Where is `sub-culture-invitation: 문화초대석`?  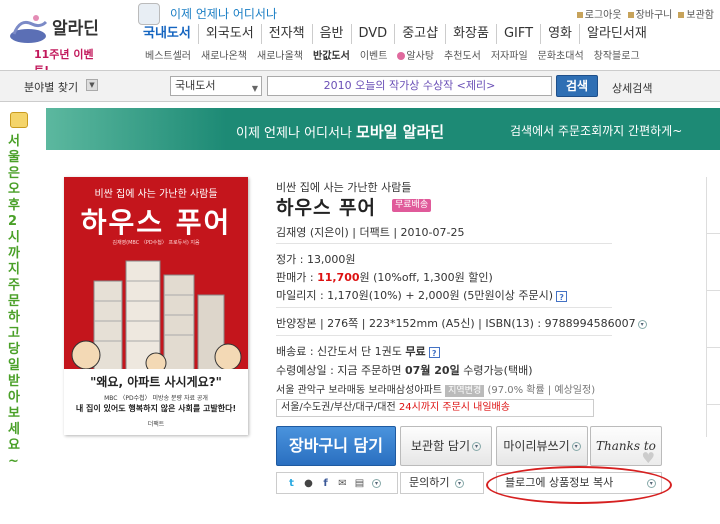
sub-culture-invitation: 문화초대석 is located at coordinates (561, 57).